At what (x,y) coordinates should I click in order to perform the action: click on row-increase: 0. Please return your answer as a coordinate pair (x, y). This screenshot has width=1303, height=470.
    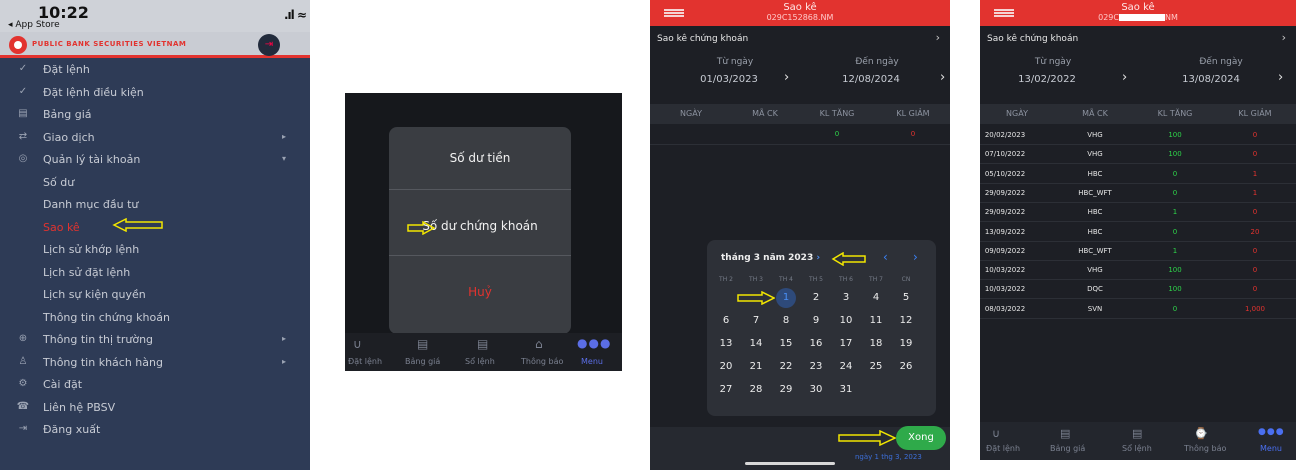
    Looking at the image, I should click on (1175, 231).